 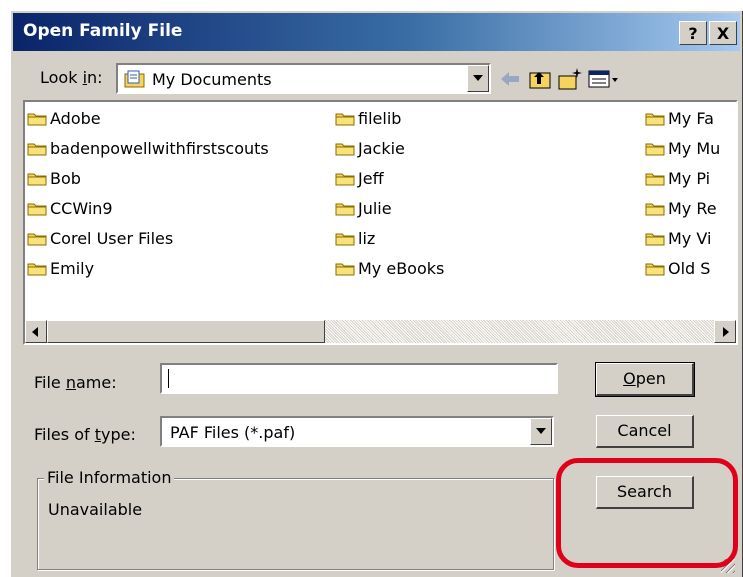 I want to click on file-name-label: File name:, so click(x=75, y=382).